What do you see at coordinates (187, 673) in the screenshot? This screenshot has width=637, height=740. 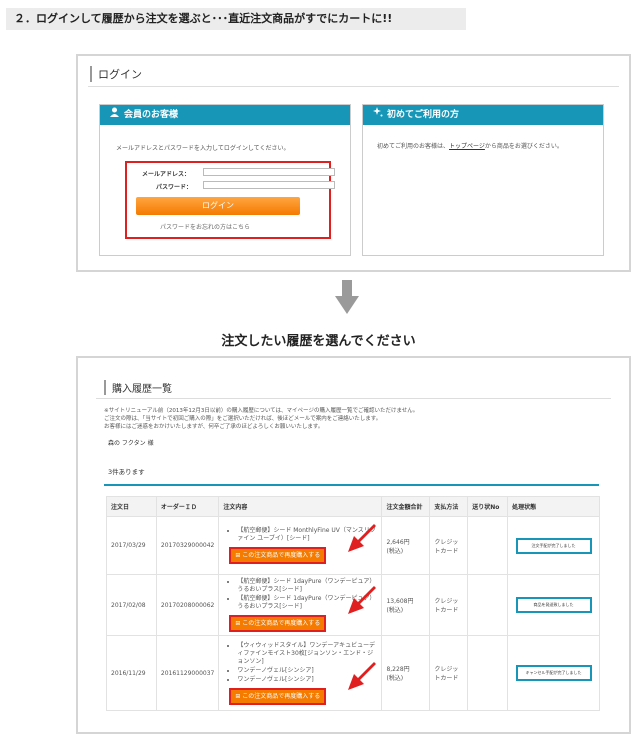 I see `order-id: 20161129000037` at bounding box center [187, 673].